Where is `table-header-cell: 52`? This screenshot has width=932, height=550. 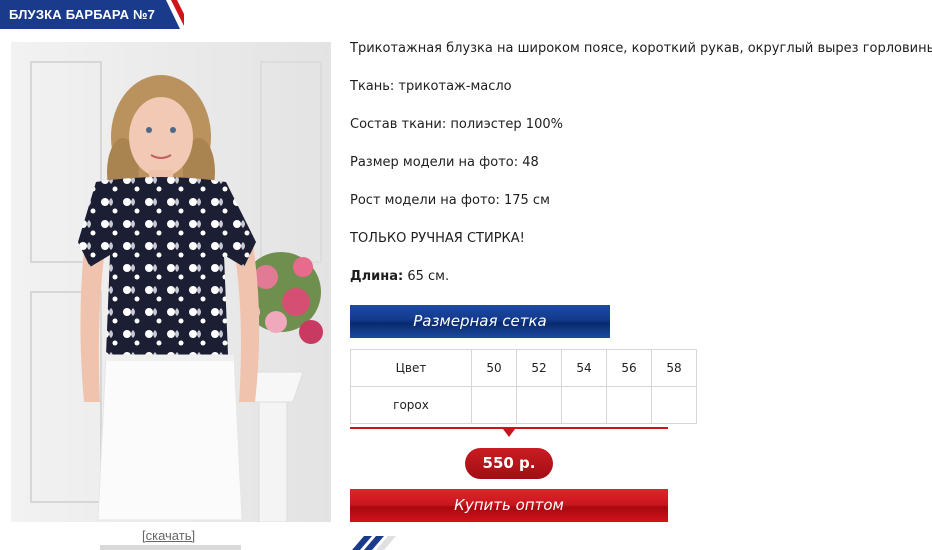 table-header-cell: 52 is located at coordinates (539, 368).